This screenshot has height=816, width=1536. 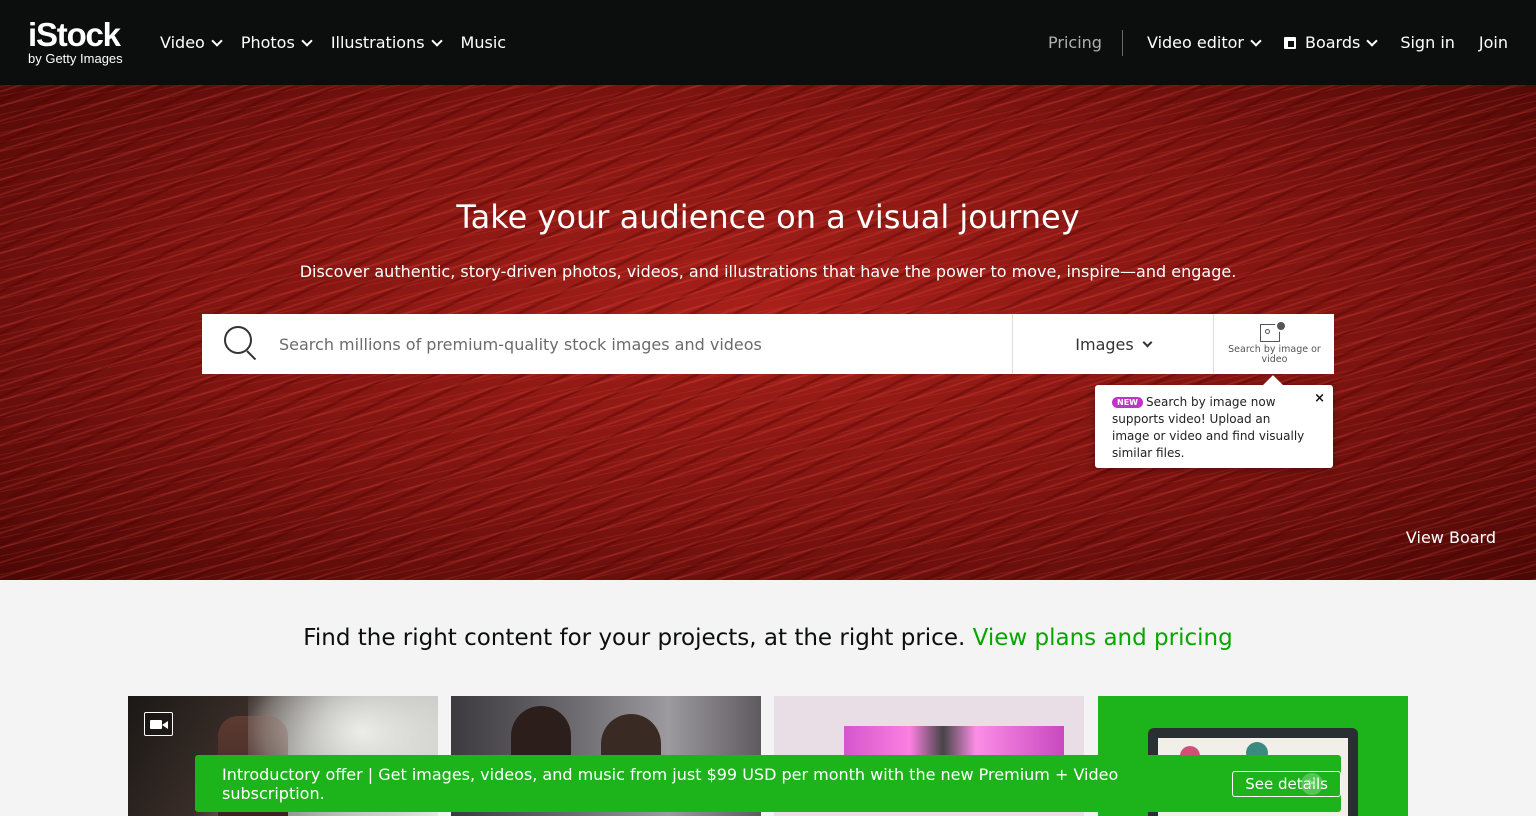 I want to click on nav-boards: Boards, so click(x=1330, y=42).